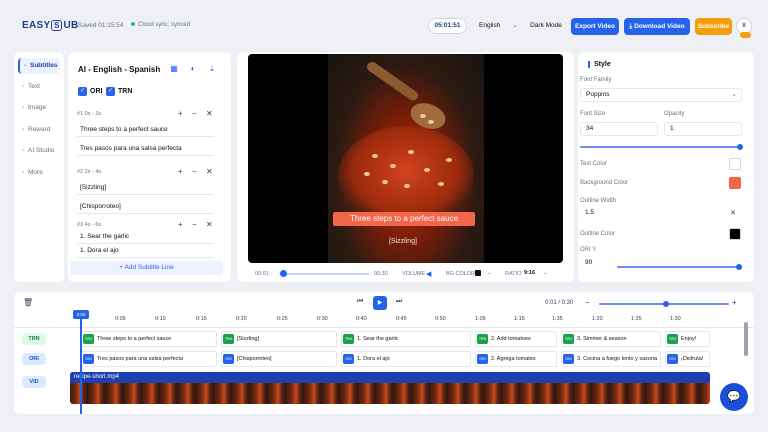 This screenshot has width=768, height=432. What do you see at coordinates (713, 26) in the screenshot?
I see `subscribe-button: Subscribe` at bounding box center [713, 26].